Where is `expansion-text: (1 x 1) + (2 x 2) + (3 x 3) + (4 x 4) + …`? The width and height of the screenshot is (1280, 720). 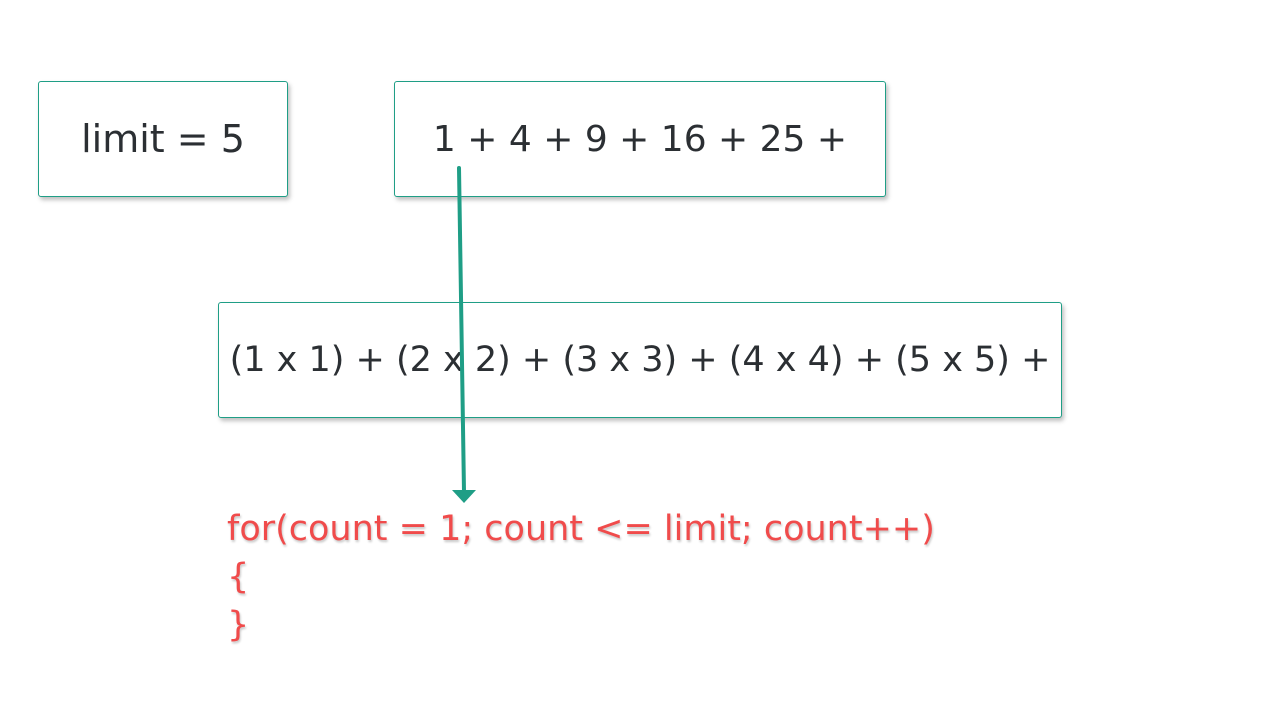
expansion-text: (1 x 1) + (2 x 2) + (3 x 3) + (4 x 4) + … is located at coordinates (640, 360).